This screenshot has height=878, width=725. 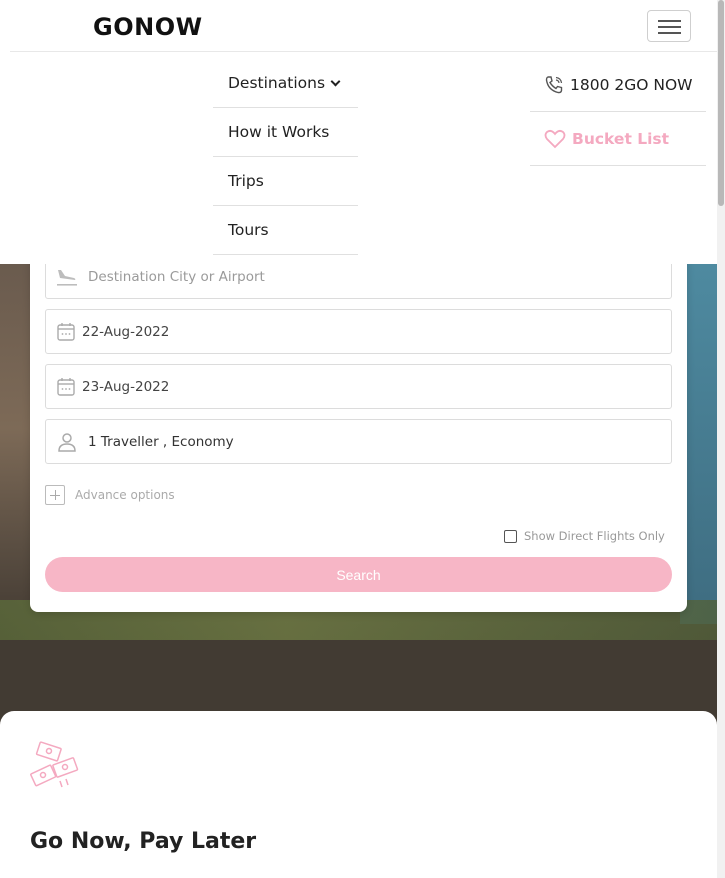 What do you see at coordinates (176, 276) in the screenshot?
I see `destination-placeholder: Destination City or Airport` at bounding box center [176, 276].